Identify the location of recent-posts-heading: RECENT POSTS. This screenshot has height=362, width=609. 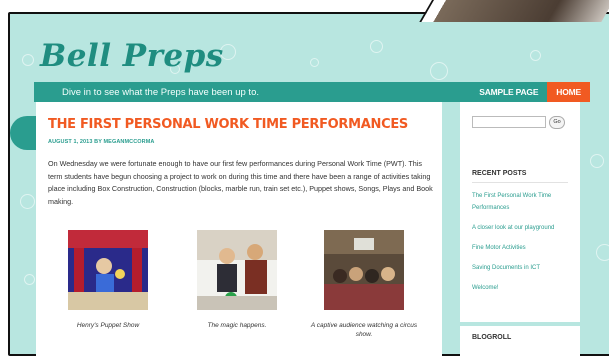
(499, 173).